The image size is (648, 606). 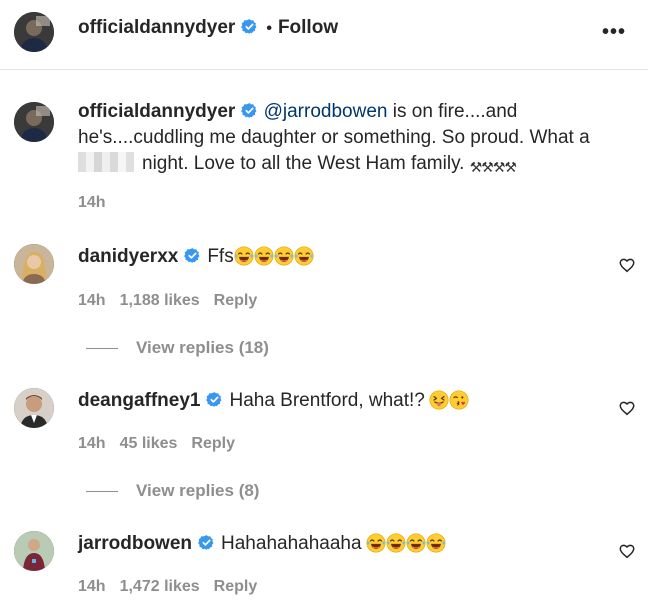 I want to click on comment-likes: 45 likes, so click(x=149, y=443).